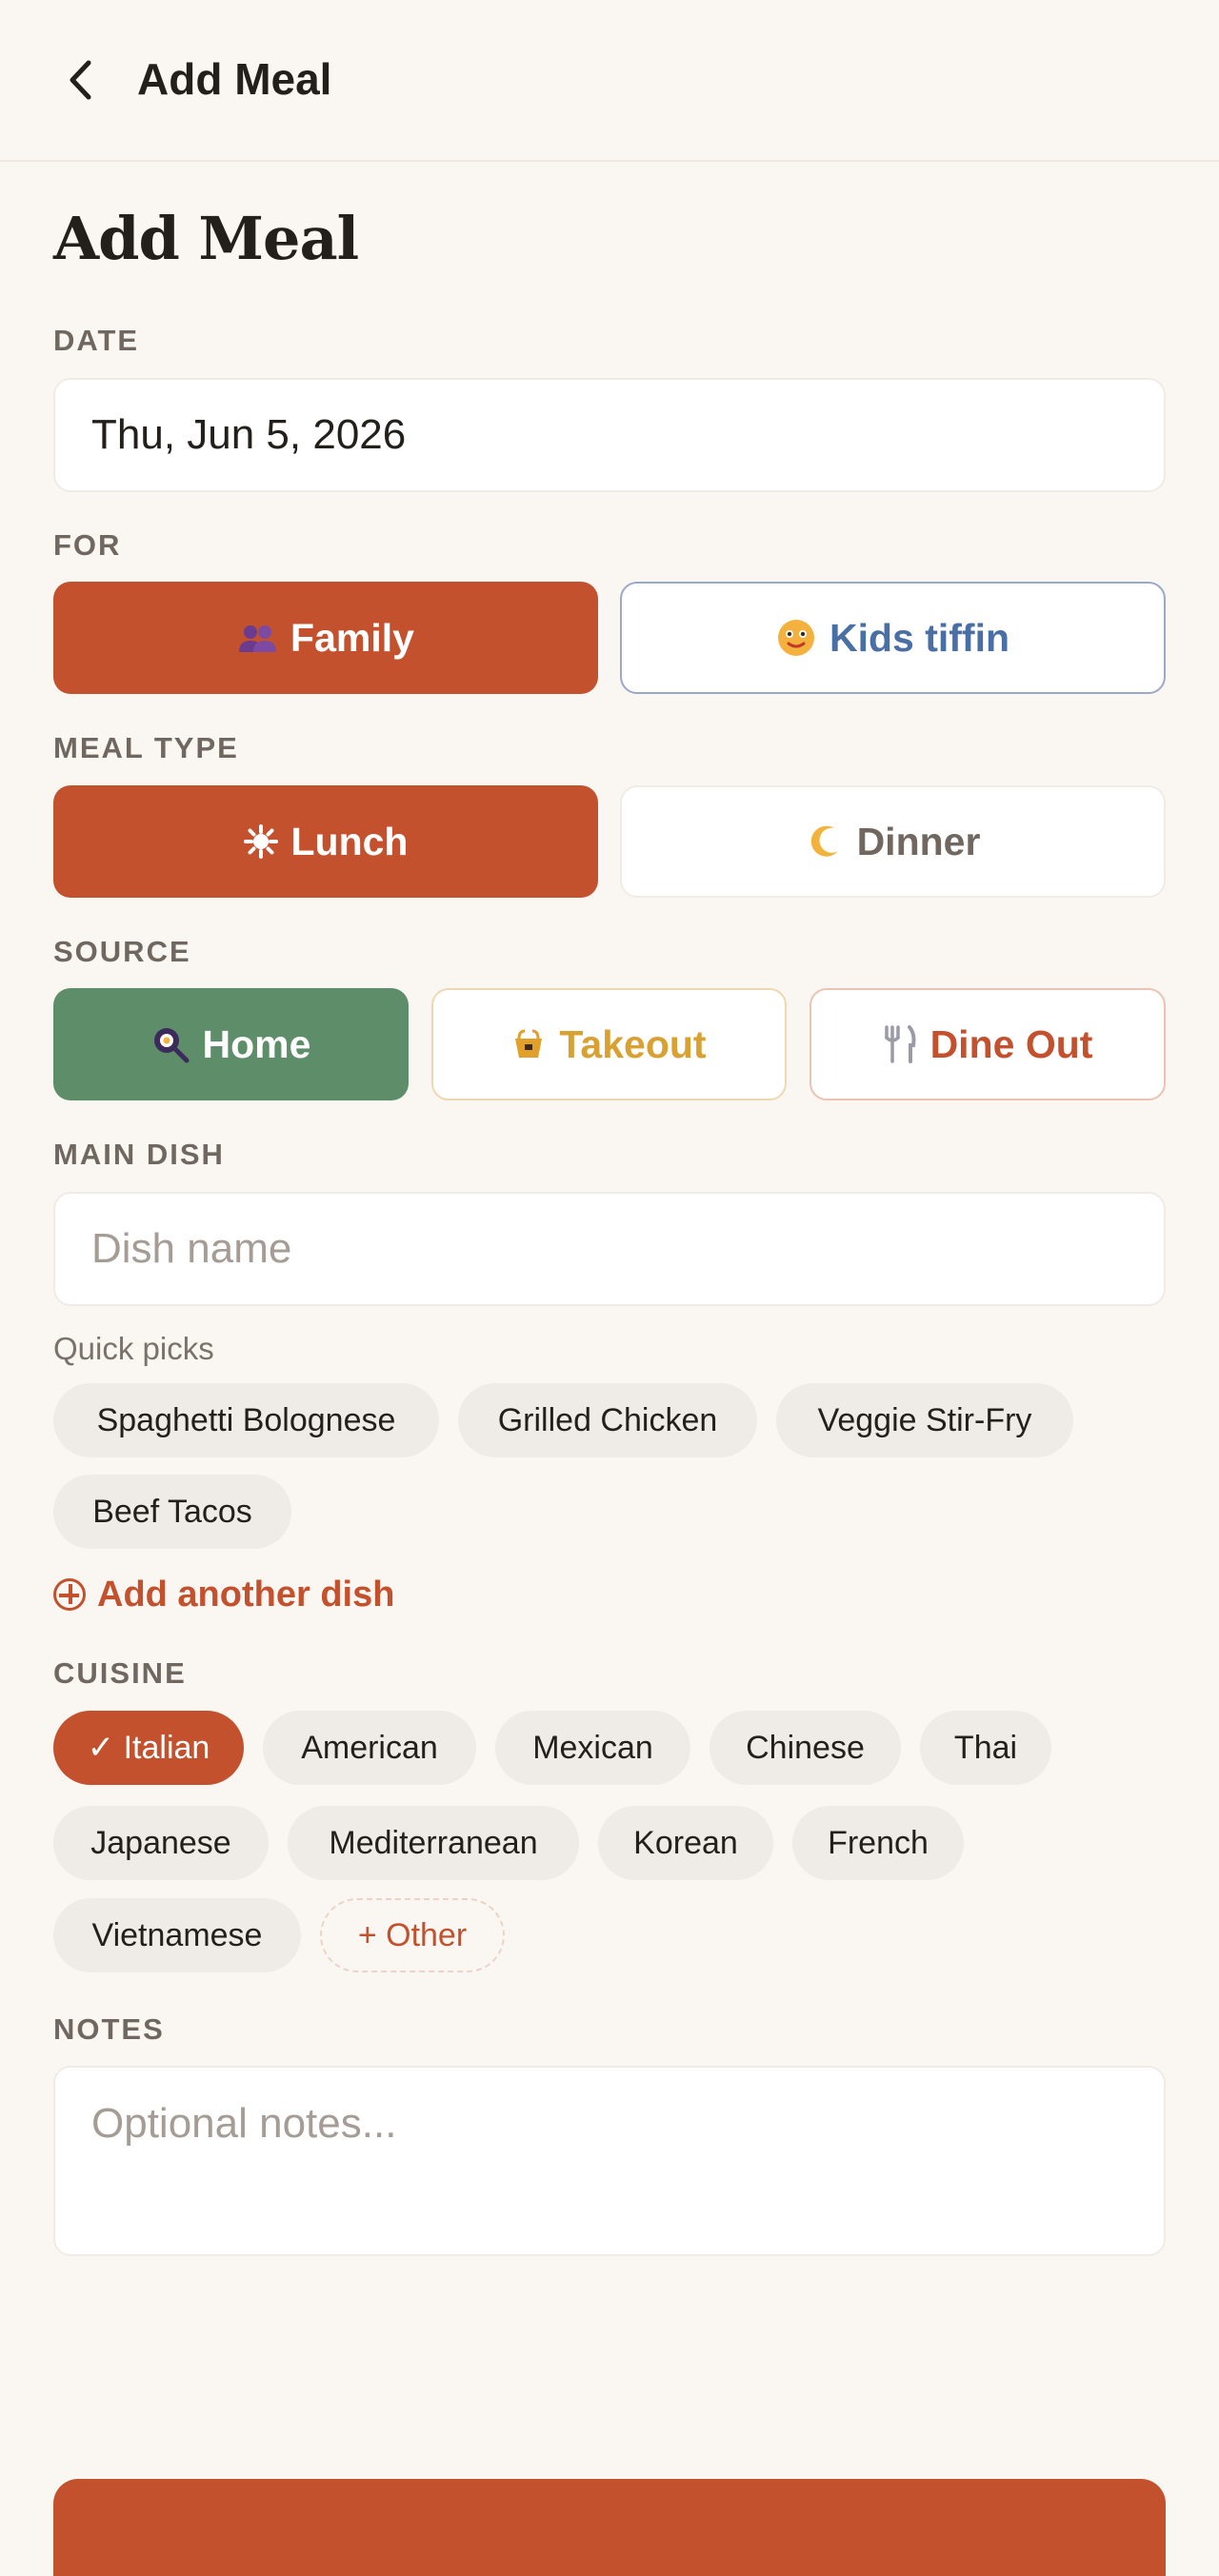 Image resolution: width=1219 pixels, height=2576 pixels. What do you see at coordinates (69, 1594) in the screenshot?
I see `plus-circle-icon` at bounding box center [69, 1594].